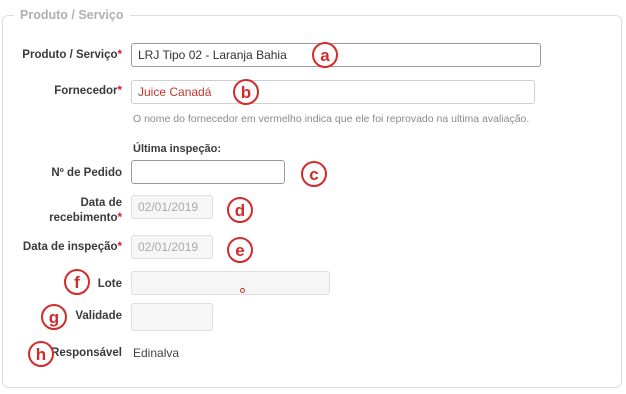 The width and height of the screenshot is (626, 394). What do you see at coordinates (172, 247) in the screenshot?
I see `inspecao-input` at bounding box center [172, 247].